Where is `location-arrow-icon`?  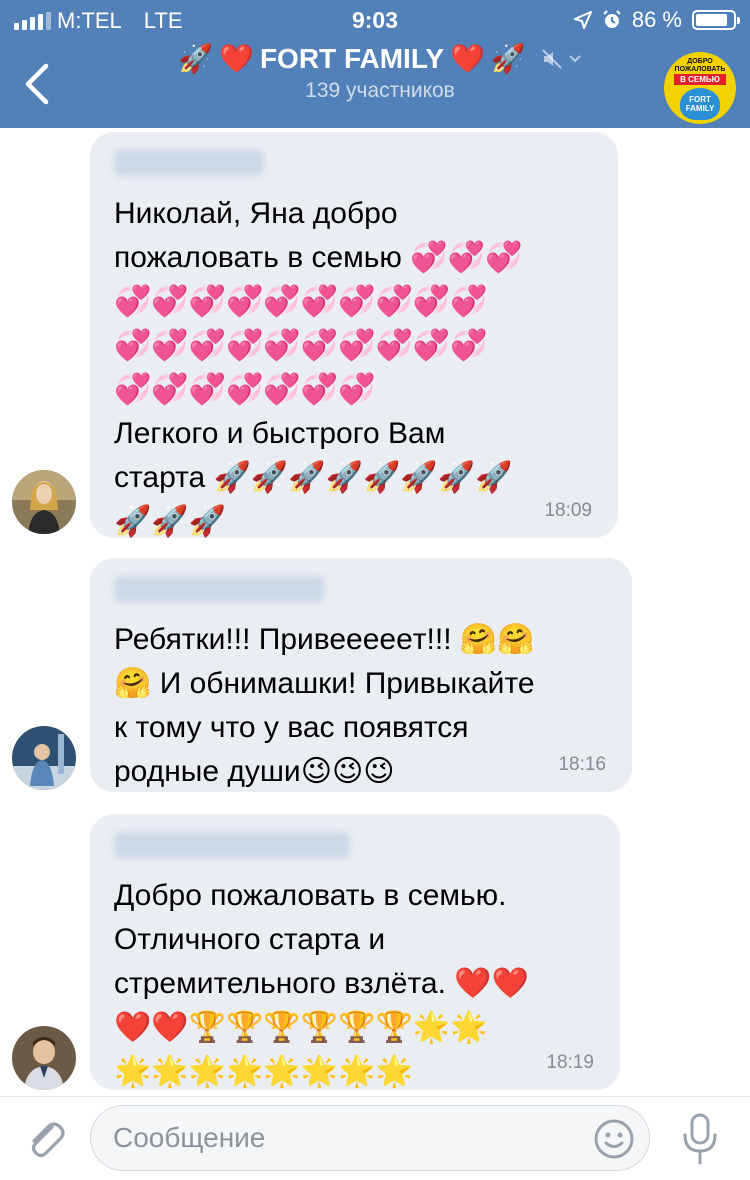
location-arrow-icon is located at coordinates (582, 20).